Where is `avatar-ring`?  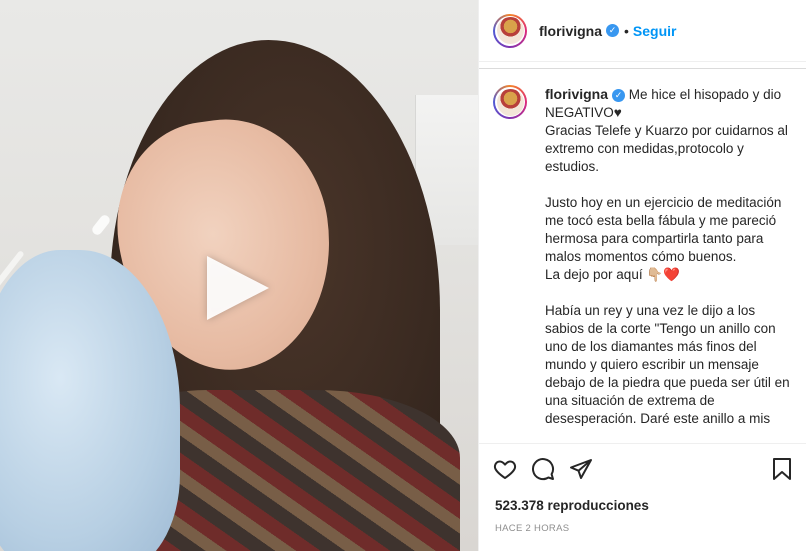 avatar-ring is located at coordinates (510, 30).